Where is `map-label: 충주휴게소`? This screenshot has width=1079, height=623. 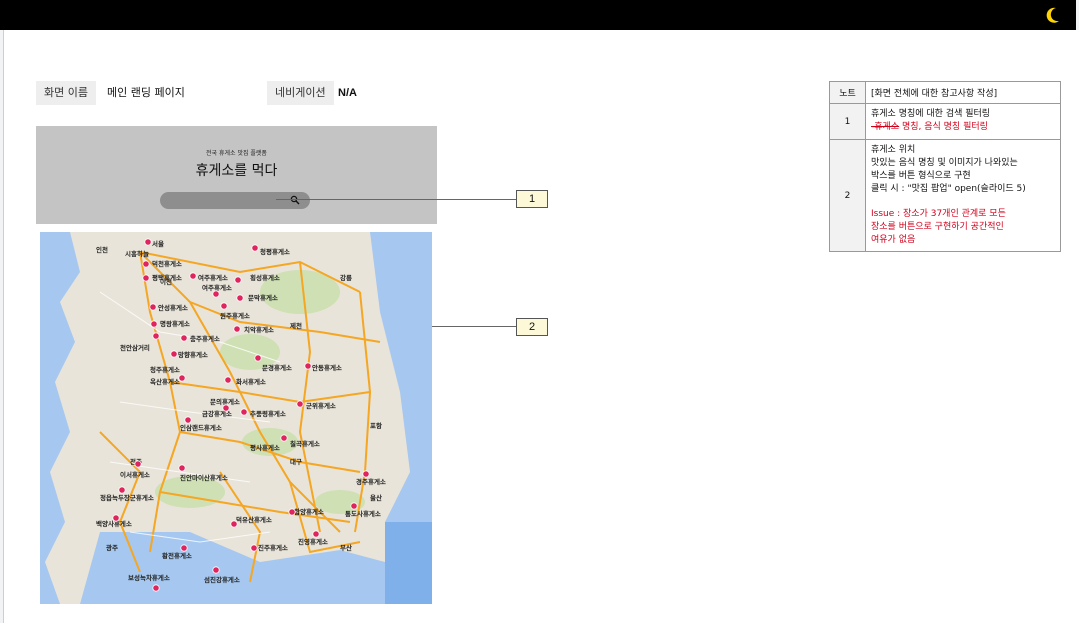 map-label: 충주휴게소 is located at coordinates (205, 338).